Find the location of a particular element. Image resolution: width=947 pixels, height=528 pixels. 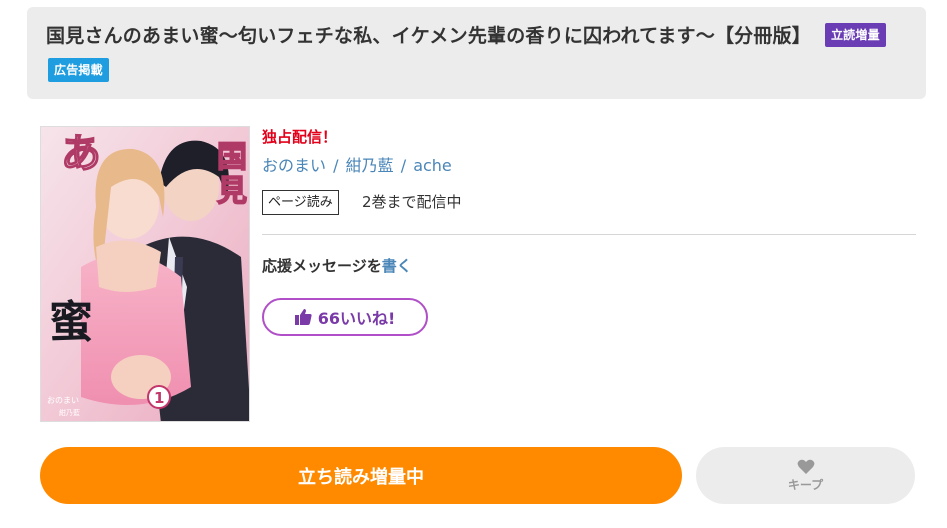

authors: おのまい / 紺乃藍 / ache is located at coordinates (357, 164).